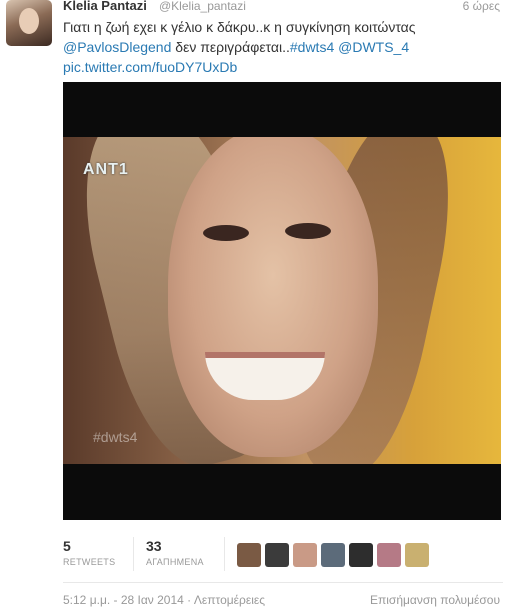 This screenshot has width=512, height=612. I want to click on flag-media-link: Επισήμανση πολυμέσου, so click(435, 600).